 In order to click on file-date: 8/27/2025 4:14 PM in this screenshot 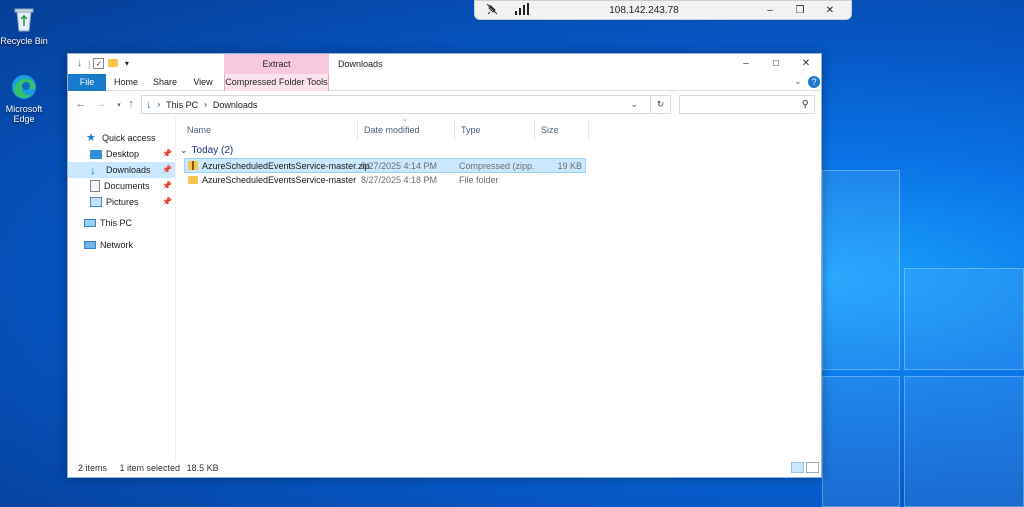, I will do `click(399, 166)`.